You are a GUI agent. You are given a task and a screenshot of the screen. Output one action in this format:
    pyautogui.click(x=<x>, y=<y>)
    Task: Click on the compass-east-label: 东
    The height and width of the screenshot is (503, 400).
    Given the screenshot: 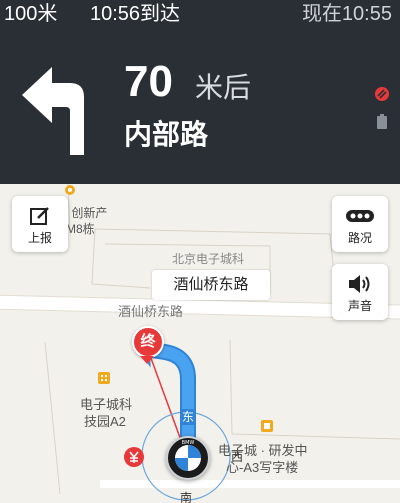 What is the action you would take?
    pyautogui.click(x=188, y=417)
    